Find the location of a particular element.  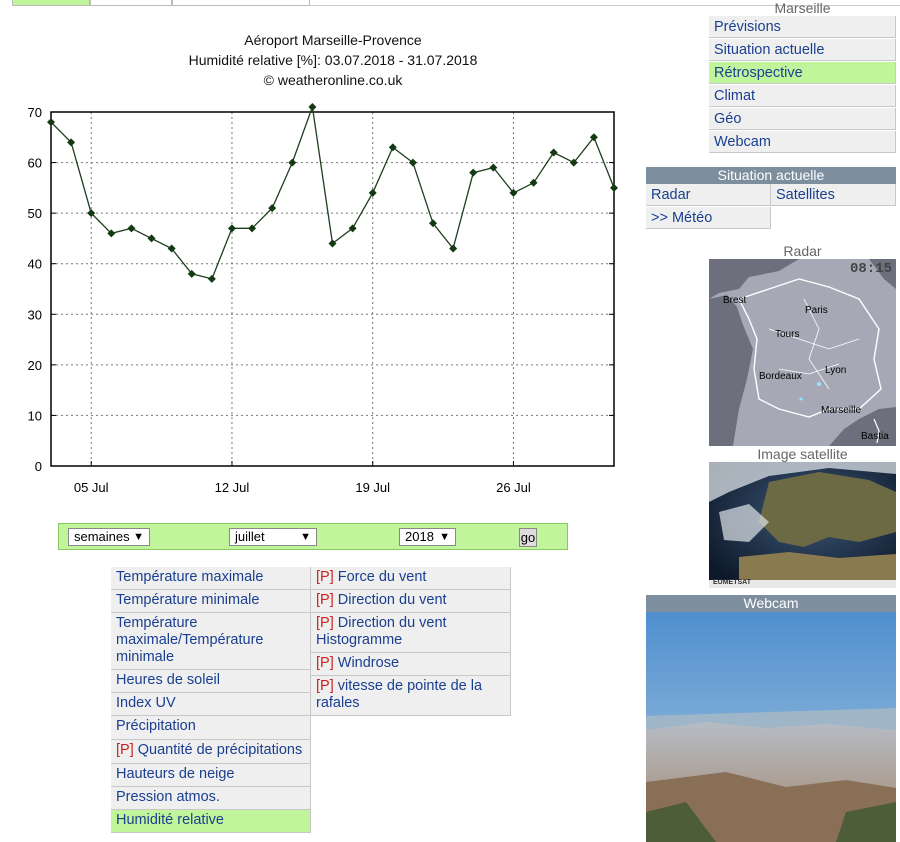

param-pressure: Pression atmos. is located at coordinates (211, 798).